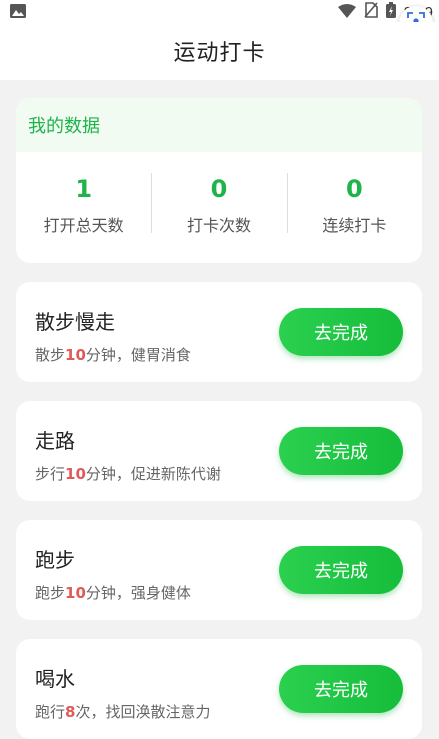 This screenshot has width=439, height=739. I want to click on task-name: 喝水, so click(55, 679).